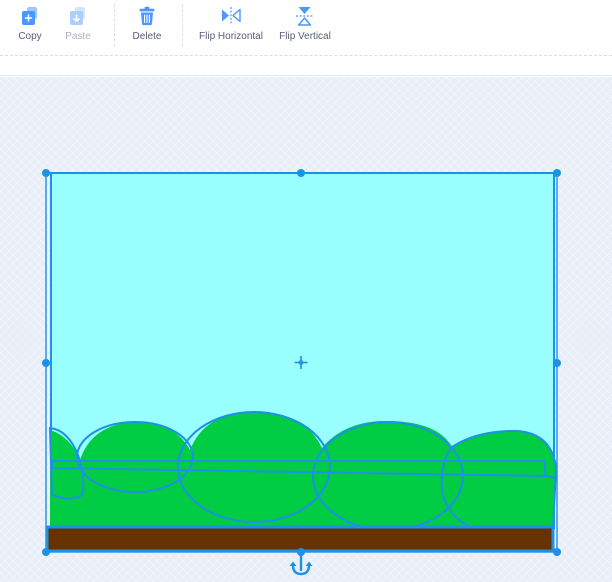  I want to click on flip-vertical-label: Flip Vertical, so click(305, 36).